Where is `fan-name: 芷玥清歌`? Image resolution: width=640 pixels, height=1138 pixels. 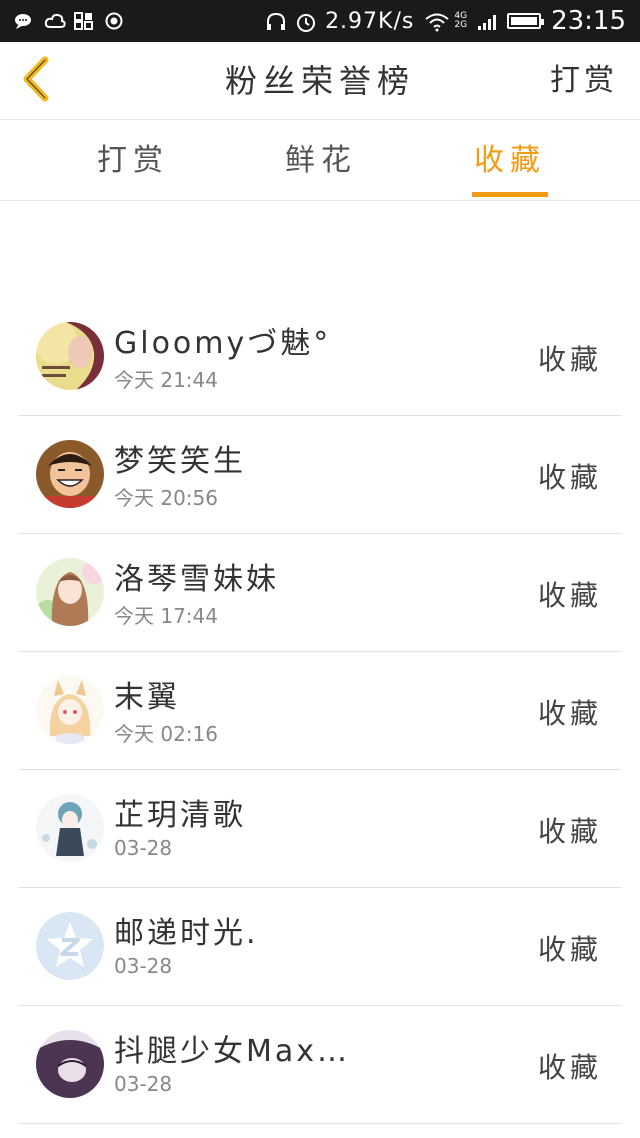
fan-name: 芷玥清歌 is located at coordinates (180, 815).